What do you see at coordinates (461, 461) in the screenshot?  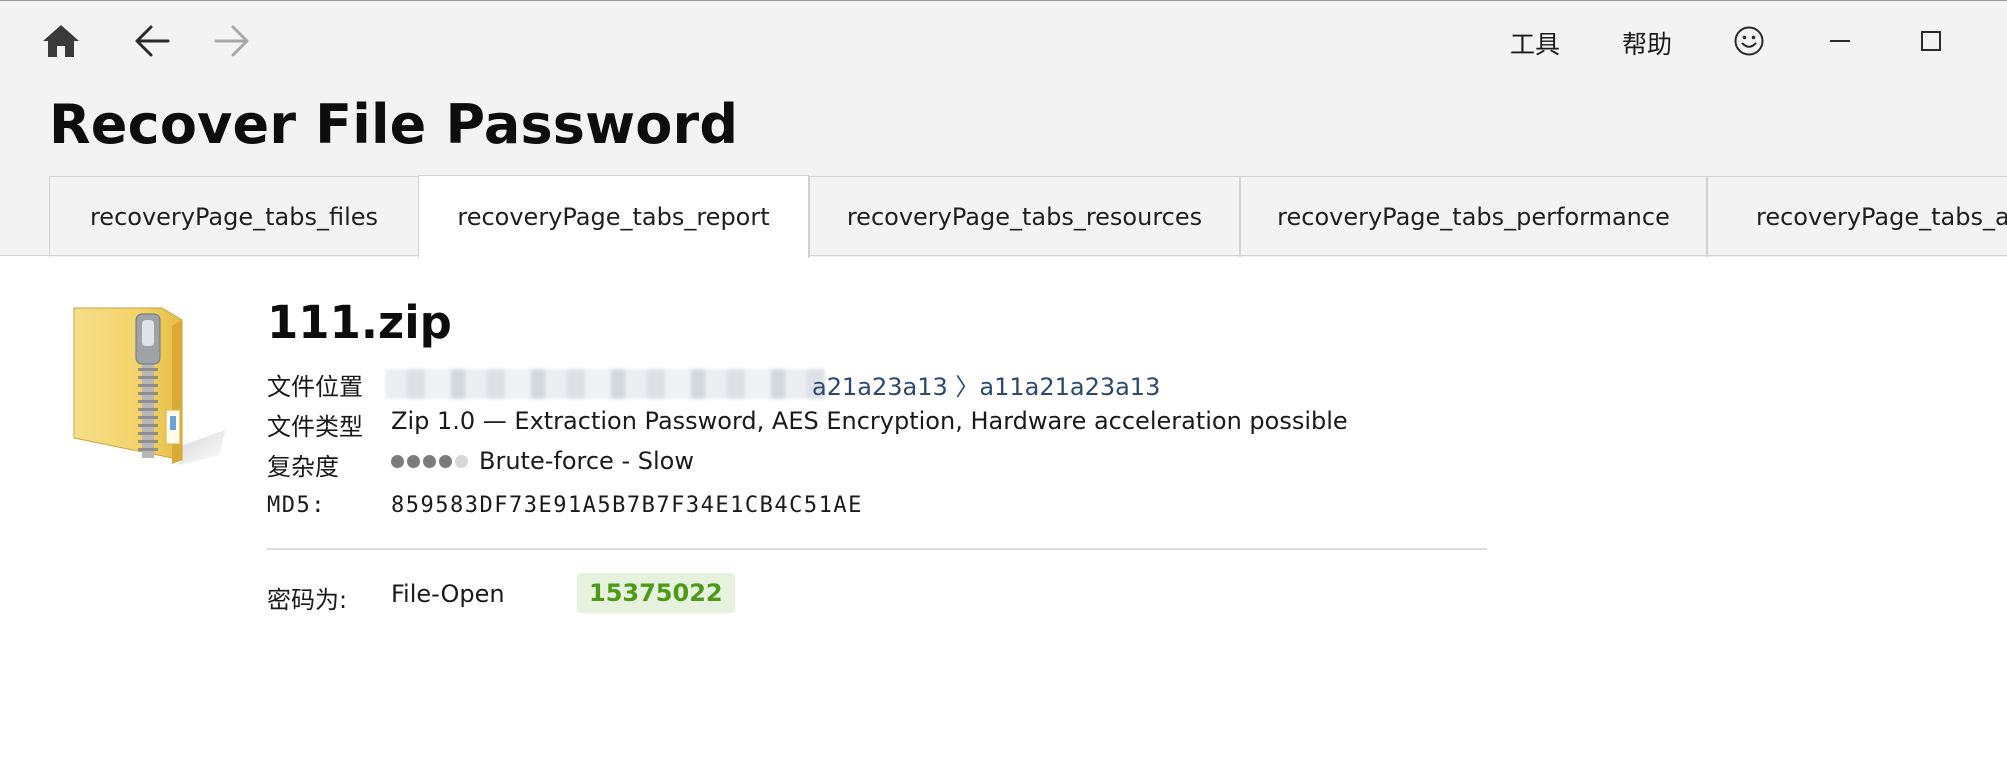 I see `complexity-dot-empty` at bounding box center [461, 461].